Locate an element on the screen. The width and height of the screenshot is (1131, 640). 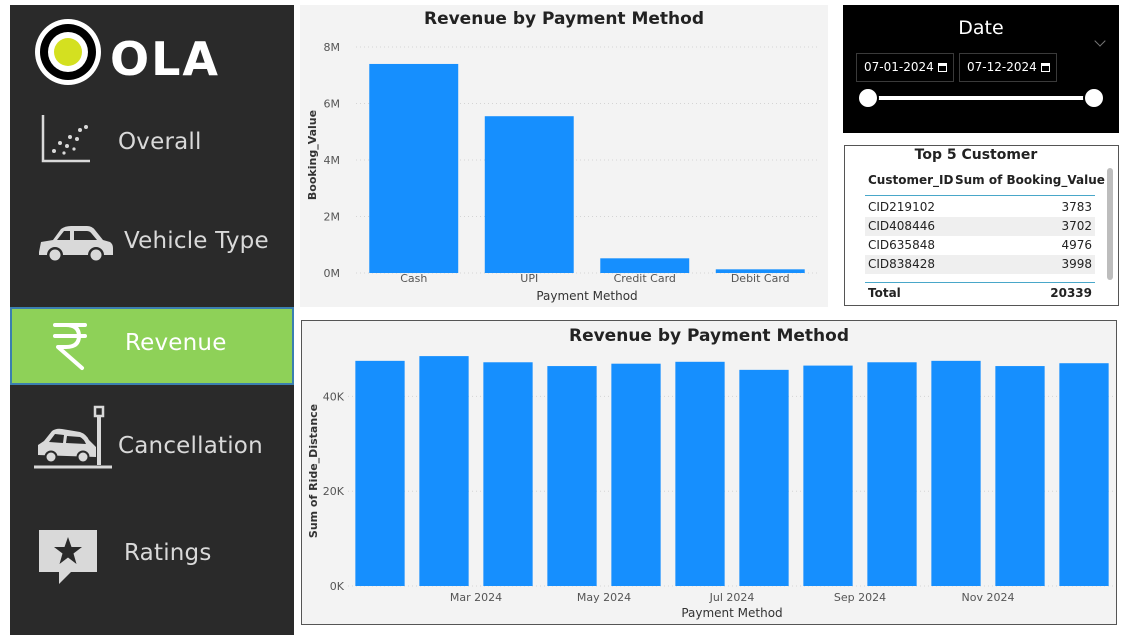
cell-booking-value: 3783 is located at coordinates (1076, 207).